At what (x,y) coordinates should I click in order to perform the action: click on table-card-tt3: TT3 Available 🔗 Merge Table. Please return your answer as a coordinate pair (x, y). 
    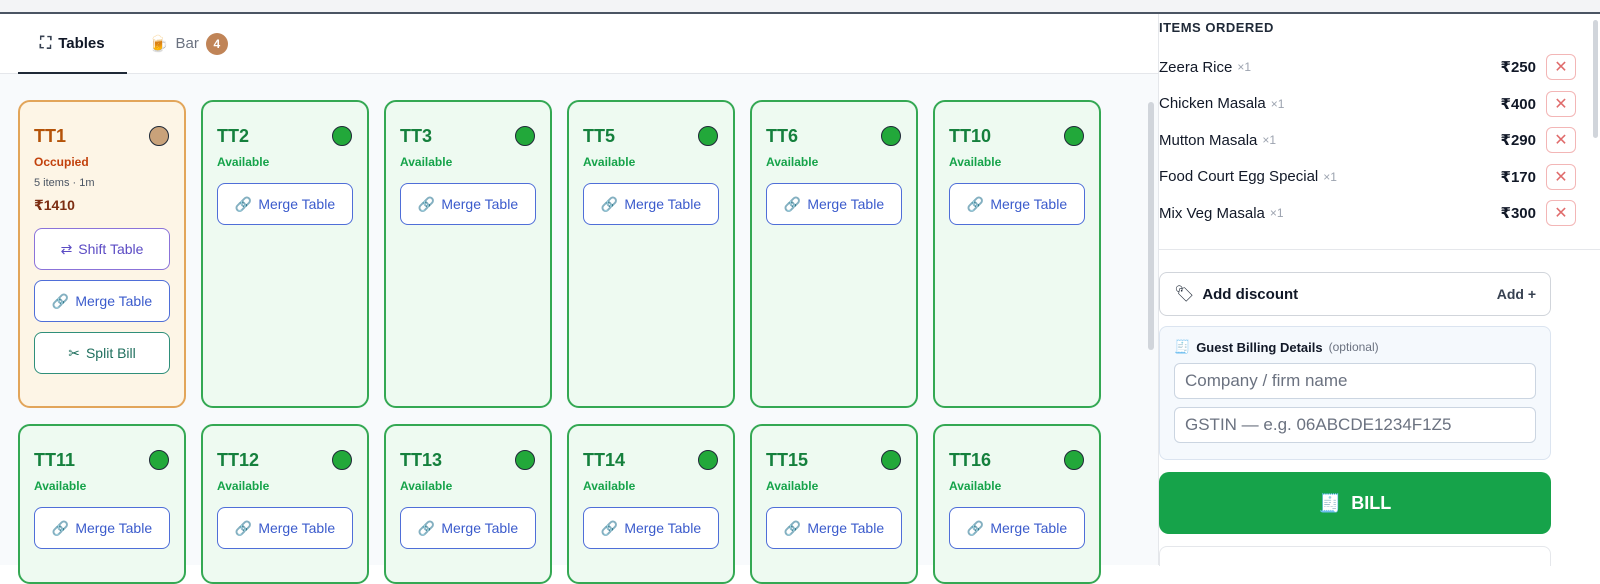
    Looking at the image, I should click on (468, 254).